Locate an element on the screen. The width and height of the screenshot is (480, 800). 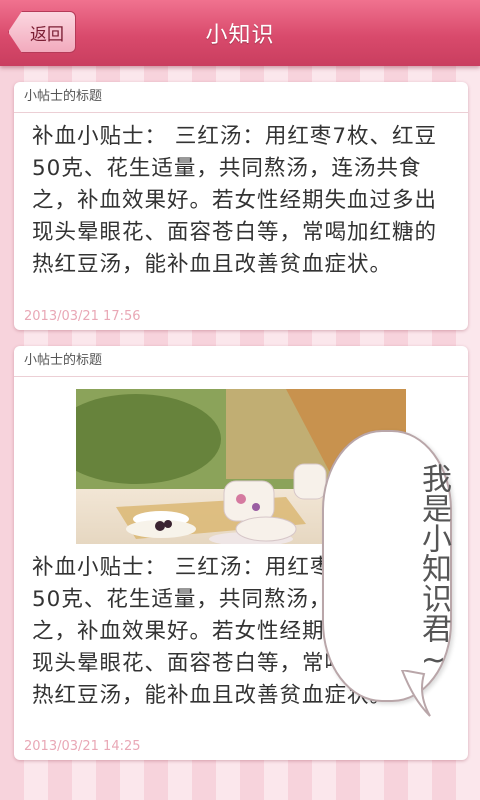
tip-timestamp: 2013/03/21 14:25 is located at coordinates (82, 746).